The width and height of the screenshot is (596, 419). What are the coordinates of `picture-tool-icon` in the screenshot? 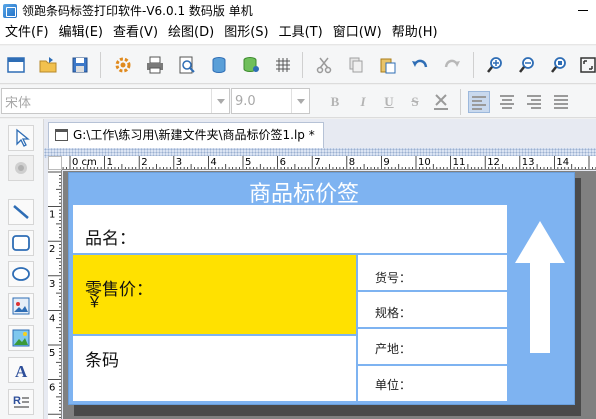 It's located at (21, 338).